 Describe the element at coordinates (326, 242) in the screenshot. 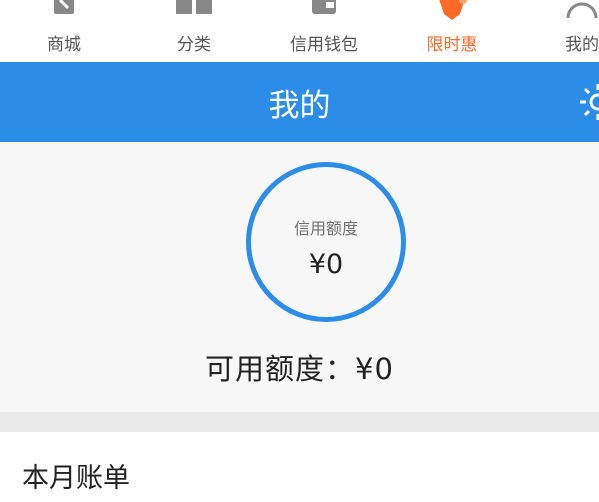

I see `credit-limit-ring: 信用额度 ¥0` at that location.